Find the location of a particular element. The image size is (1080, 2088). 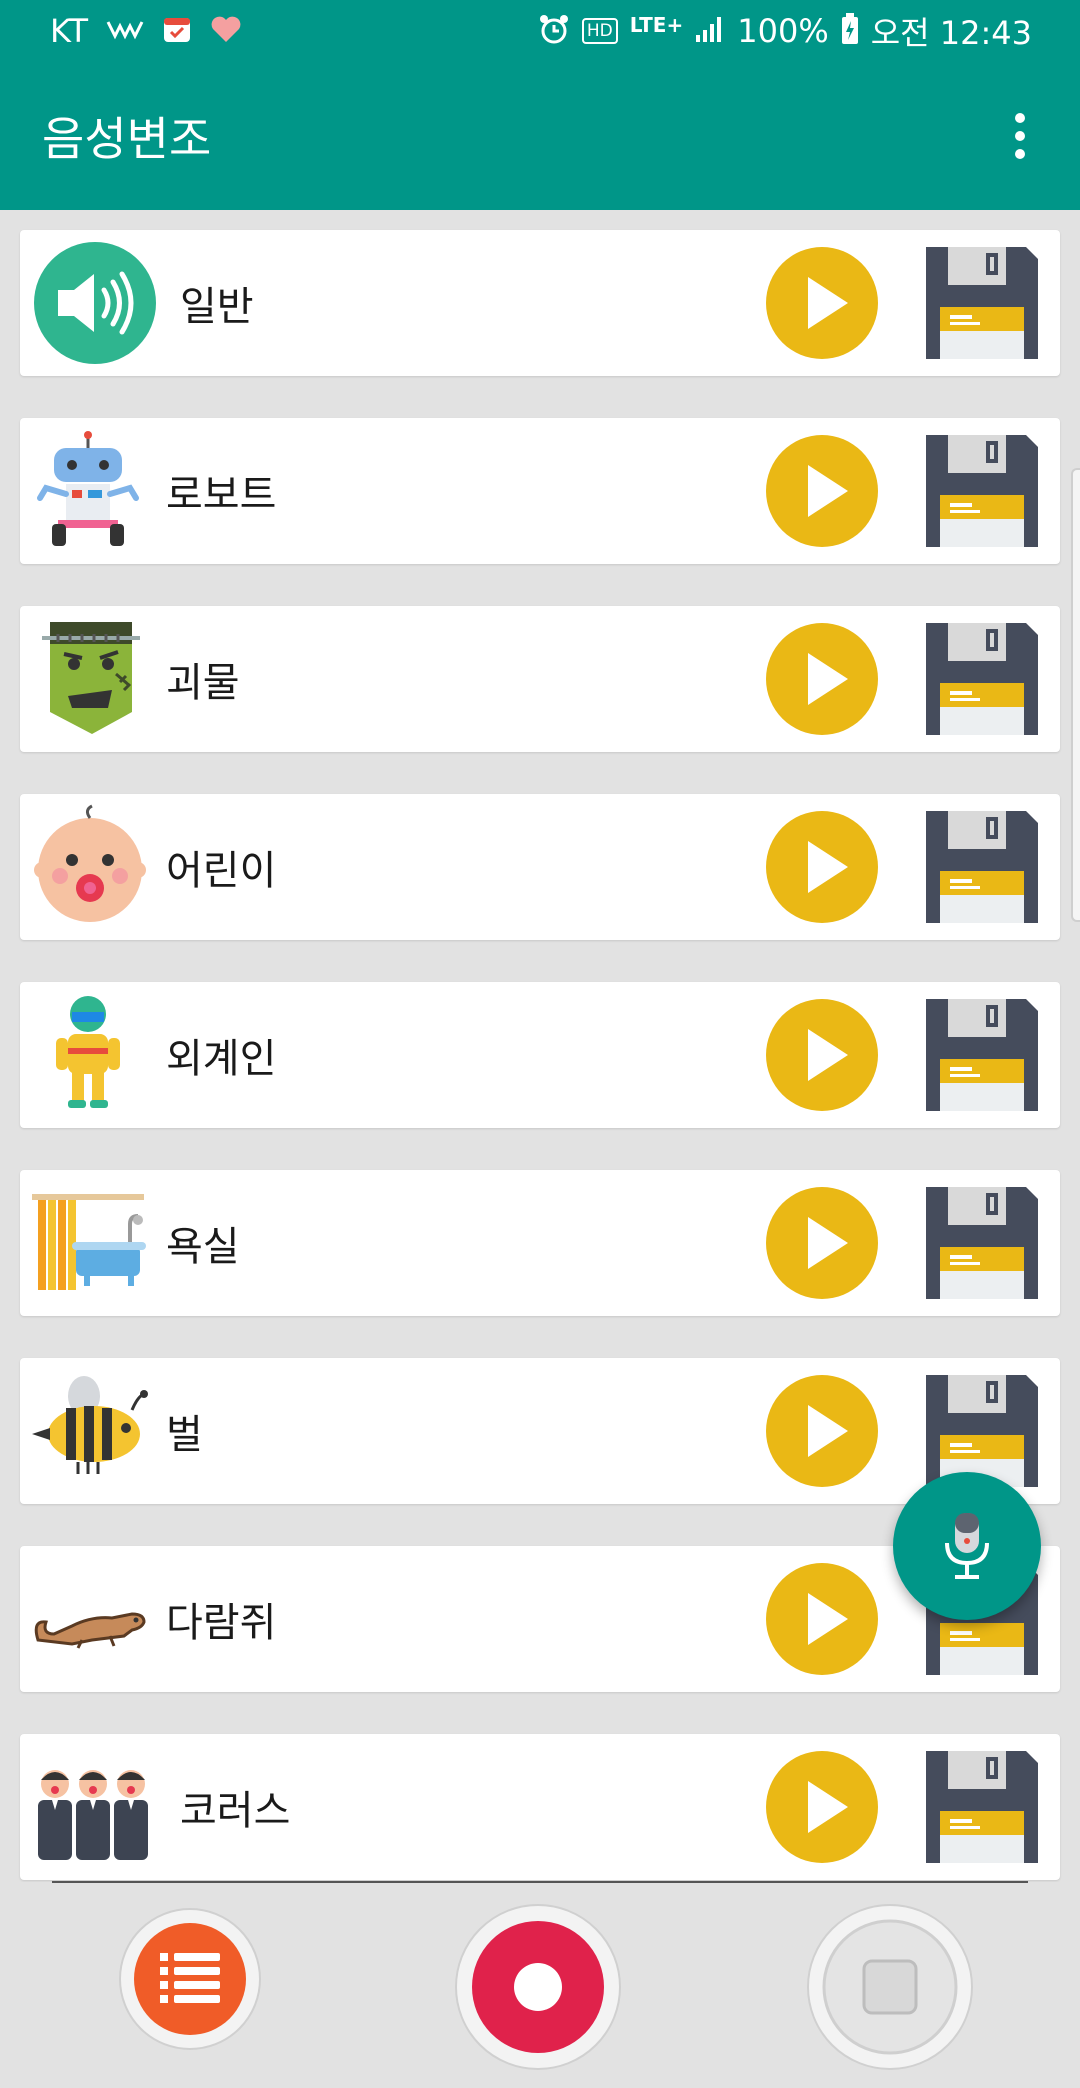

voice-label: 욕실 is located at coordinates (203, 1247).